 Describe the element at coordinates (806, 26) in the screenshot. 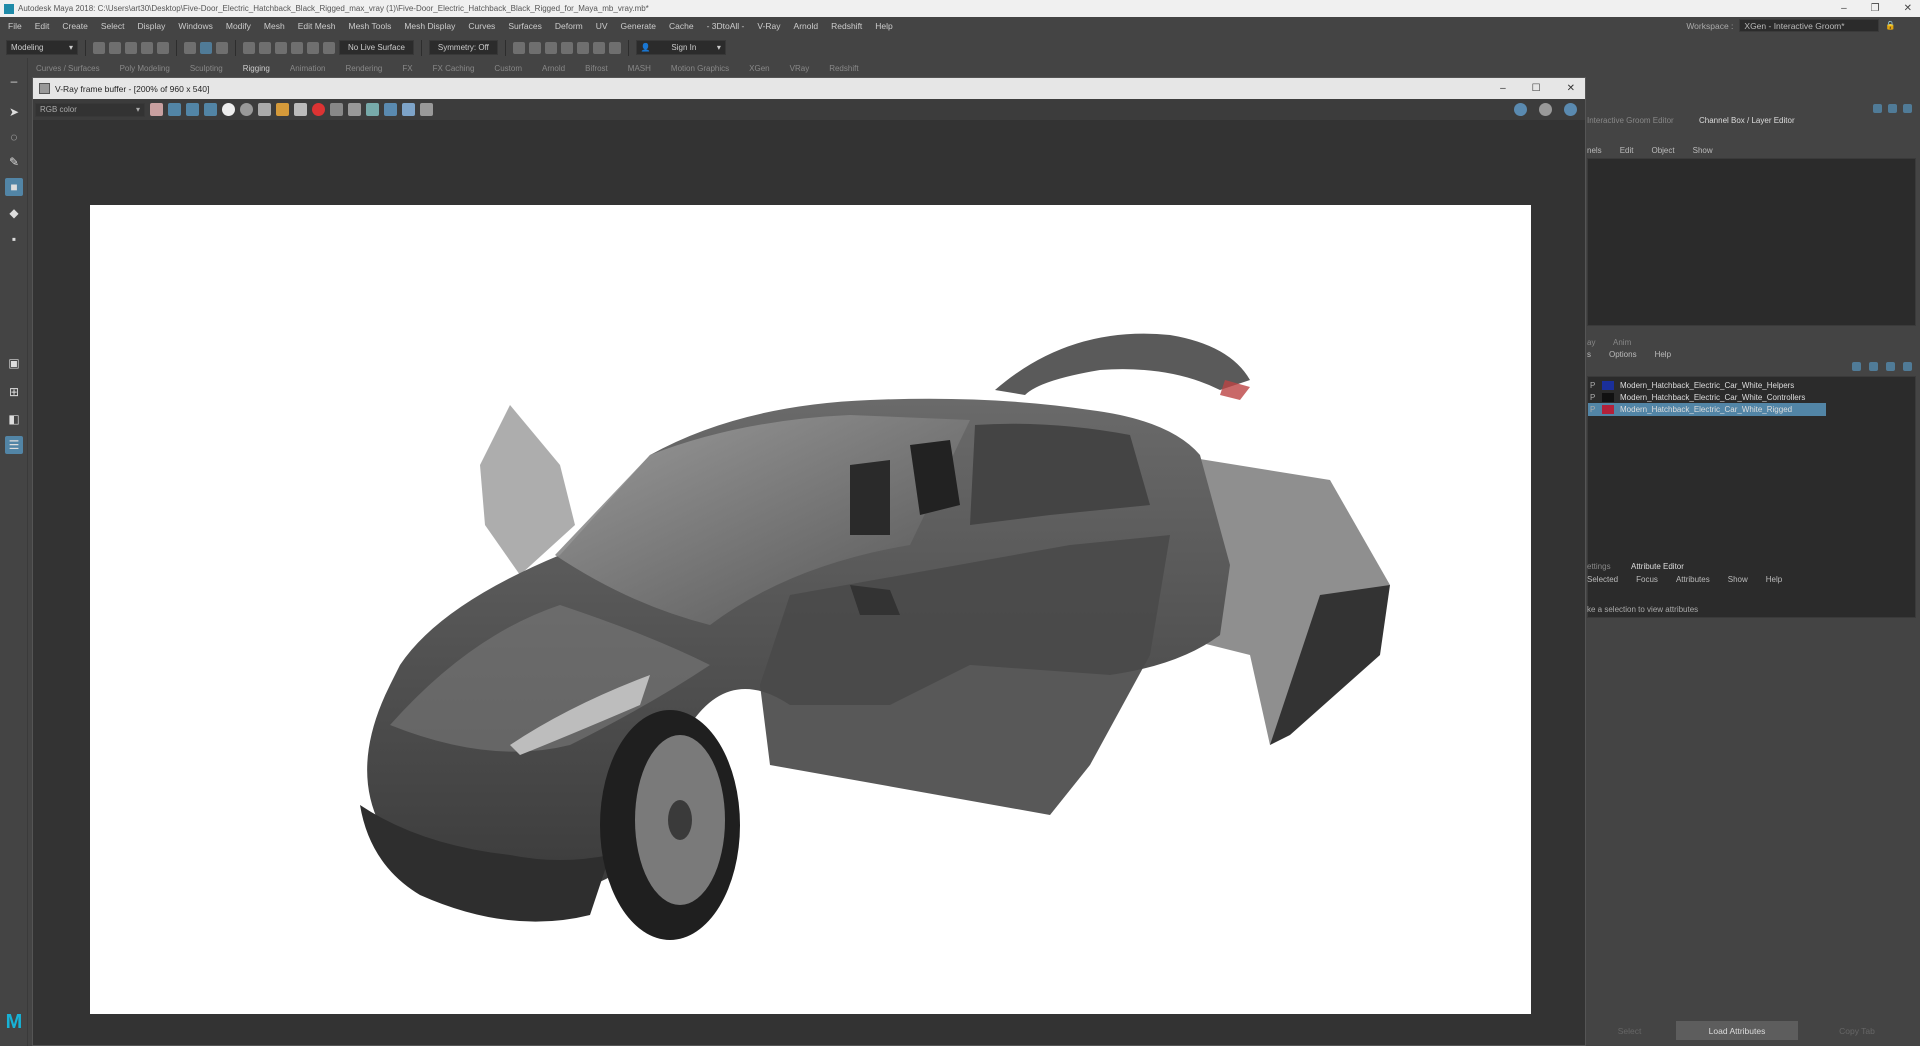

I see `menu-arnold: Arnold` at that location.